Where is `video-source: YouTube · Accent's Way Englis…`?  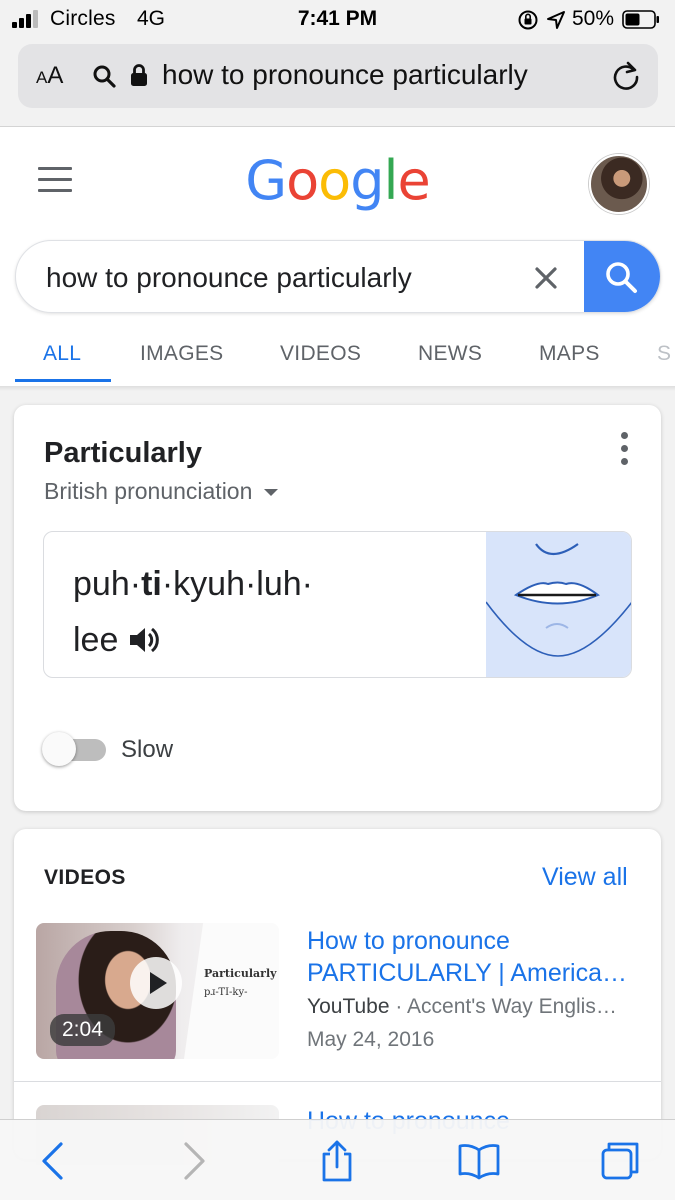 video-source: YouTube · Accent's Way Englis… is located at coordinates (472, 1007).